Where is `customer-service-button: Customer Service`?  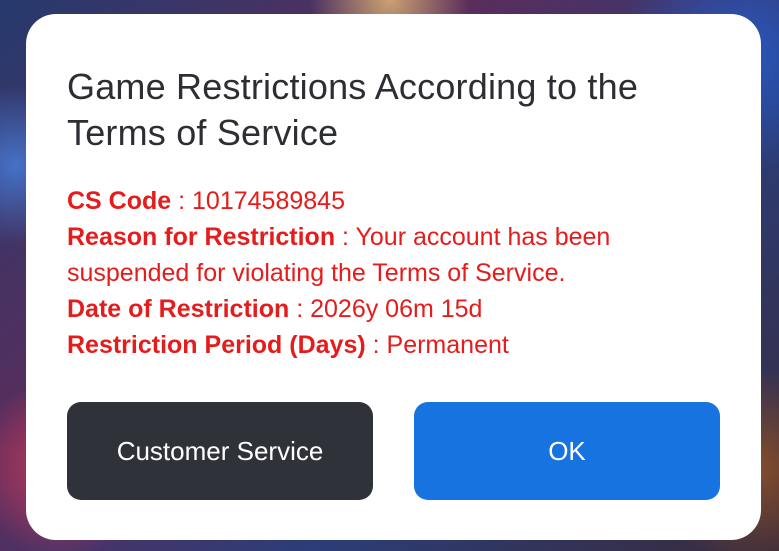
customer-service-button: Customer Service is located at coordinates (220, 451).